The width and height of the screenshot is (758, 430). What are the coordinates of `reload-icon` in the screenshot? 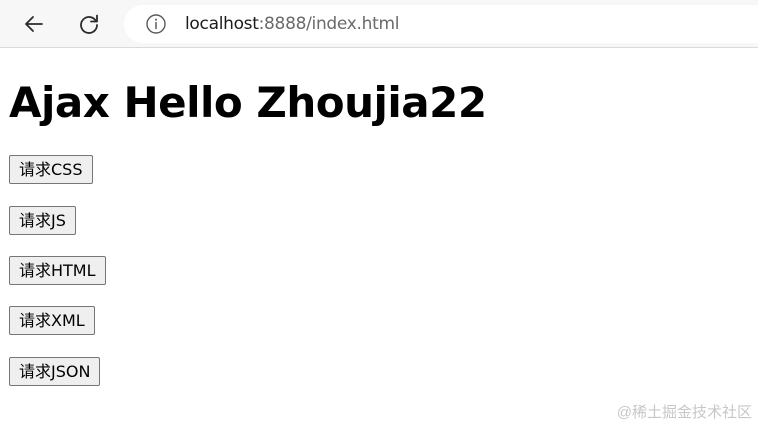 It's located at (89, 24).